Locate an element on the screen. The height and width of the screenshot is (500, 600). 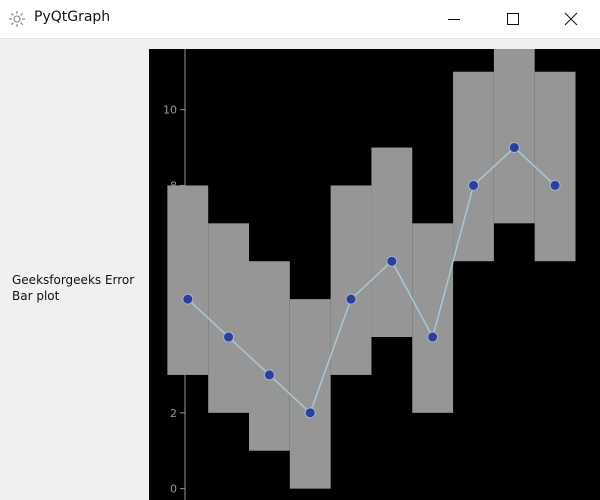
close-button is located at coordinates (571, 19).